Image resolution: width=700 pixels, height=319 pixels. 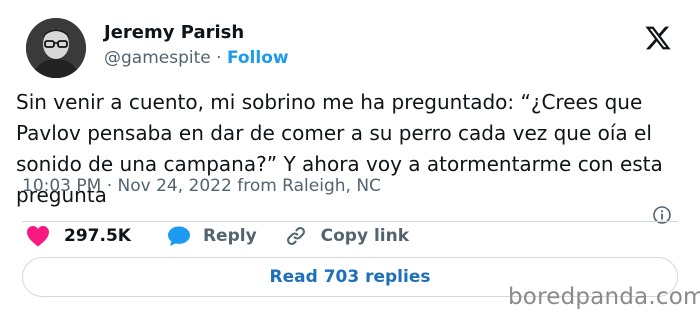 I want to click on avatar, so click(x=56, y=48).